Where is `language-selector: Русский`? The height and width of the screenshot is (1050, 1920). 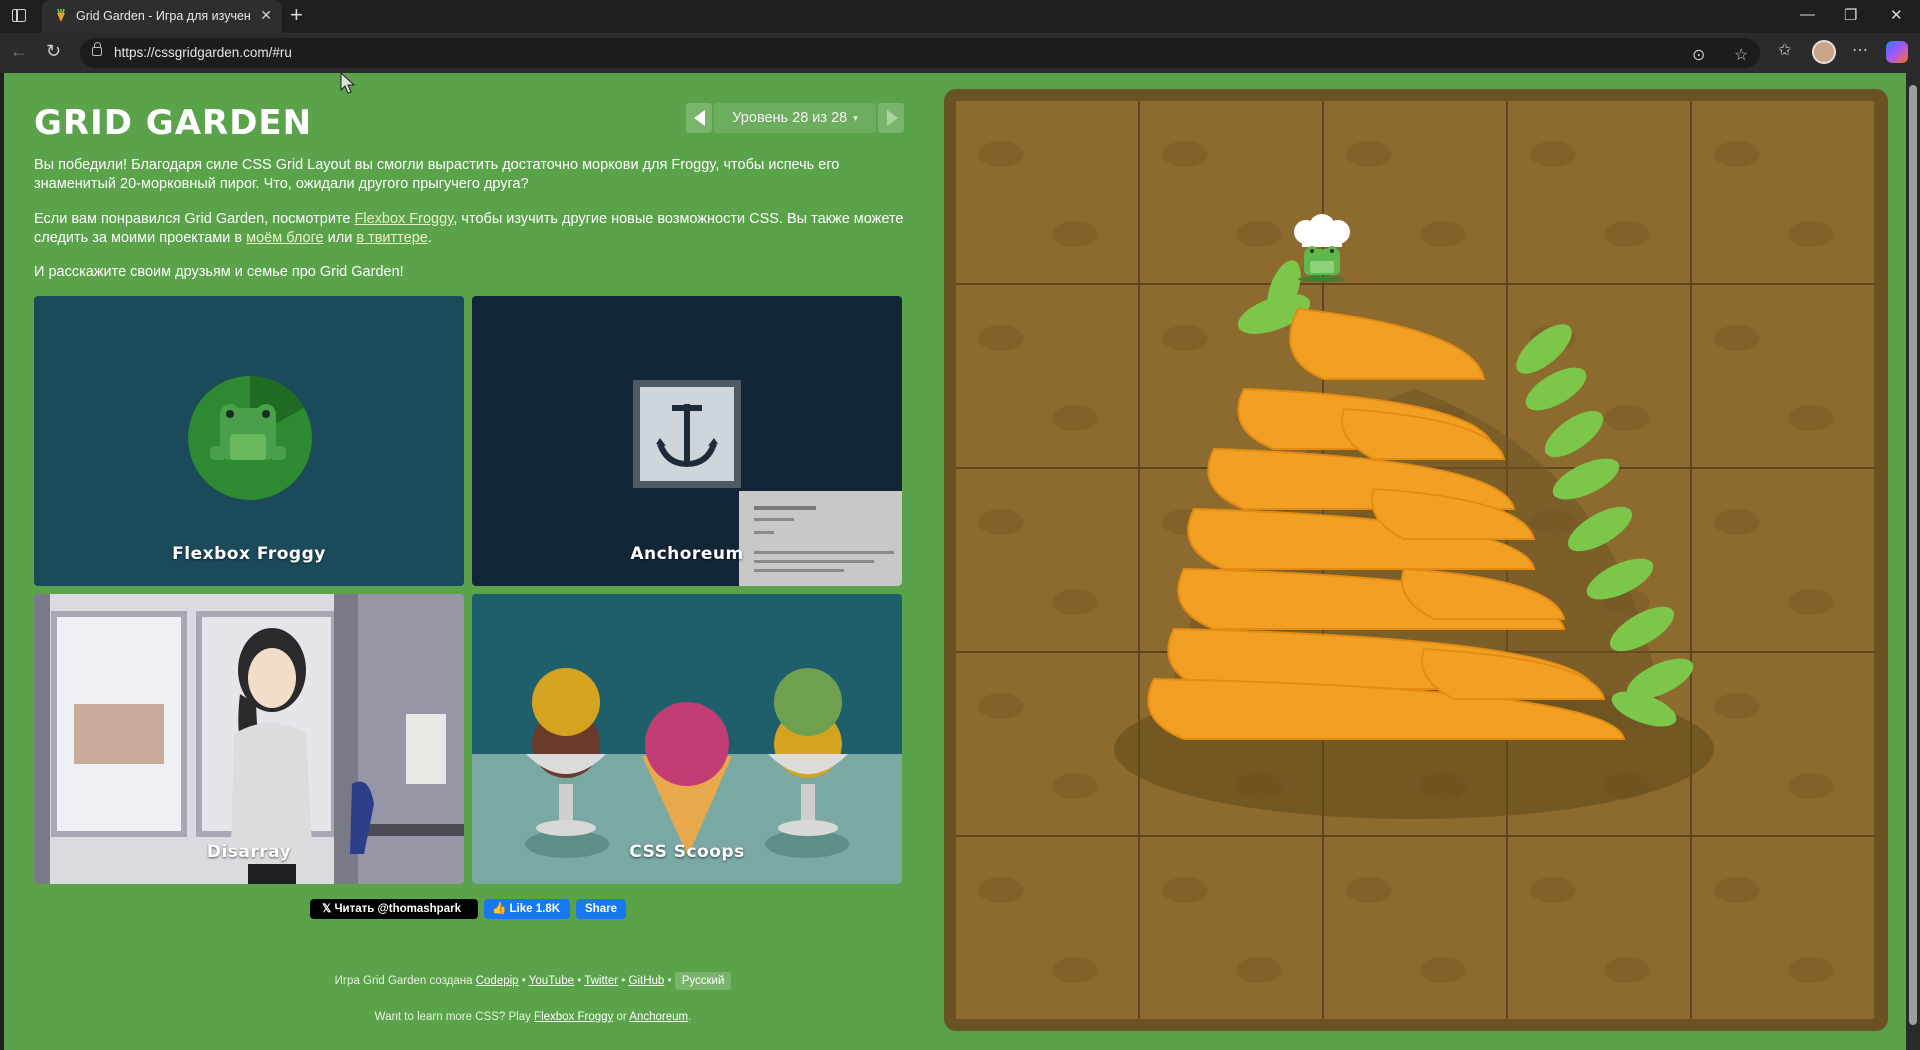 language-selector: Русский is located at coordinates (703, 981).